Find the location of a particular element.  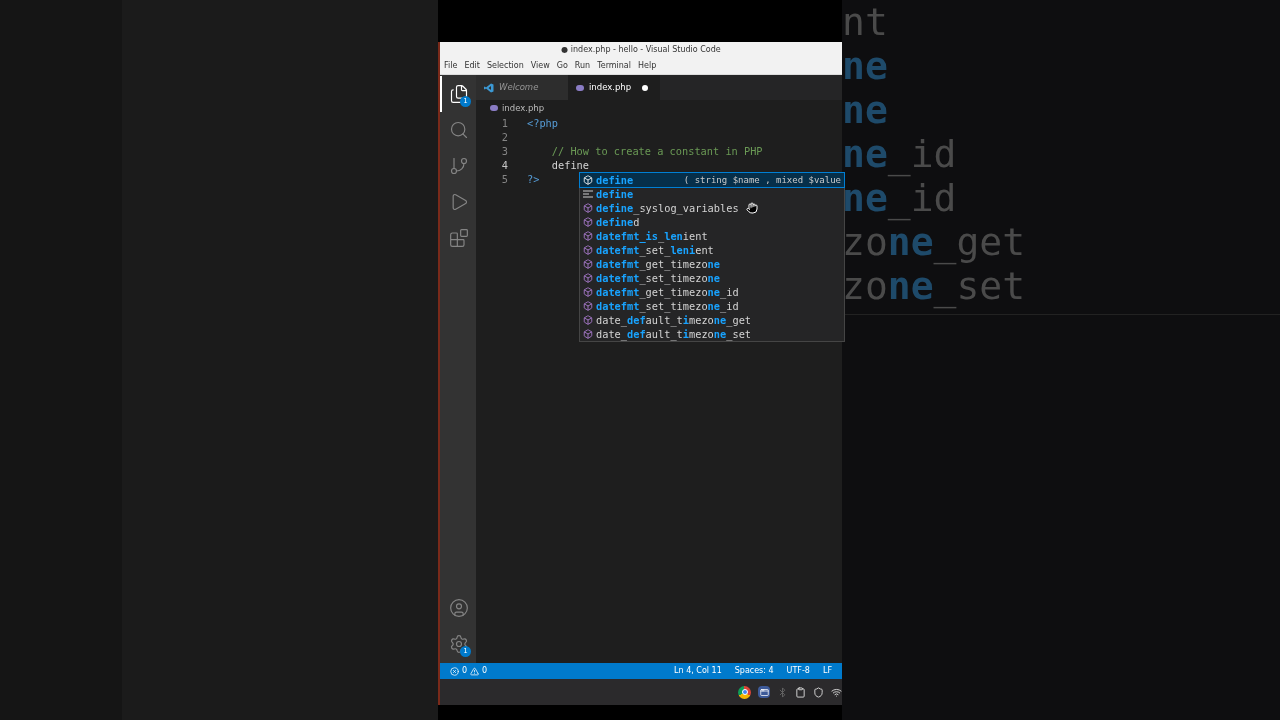

code-line: ?> is located at coordinates (533, 179).